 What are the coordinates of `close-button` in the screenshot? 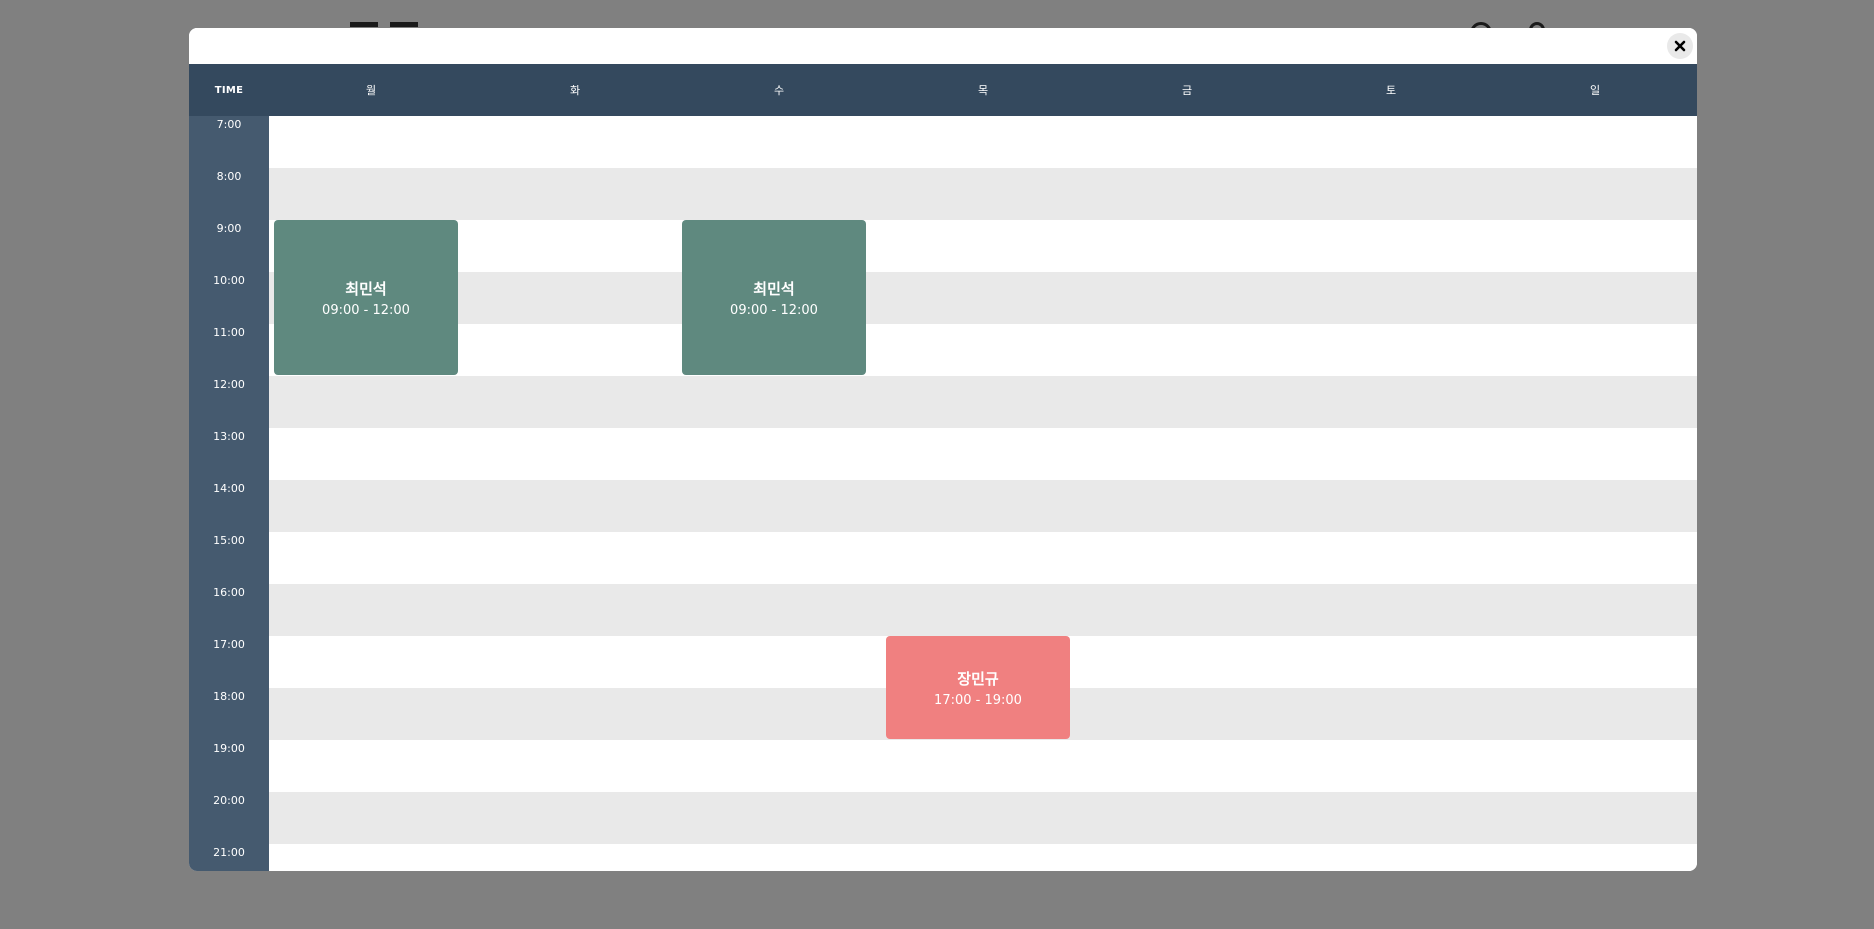 It's located at (1680, 46).